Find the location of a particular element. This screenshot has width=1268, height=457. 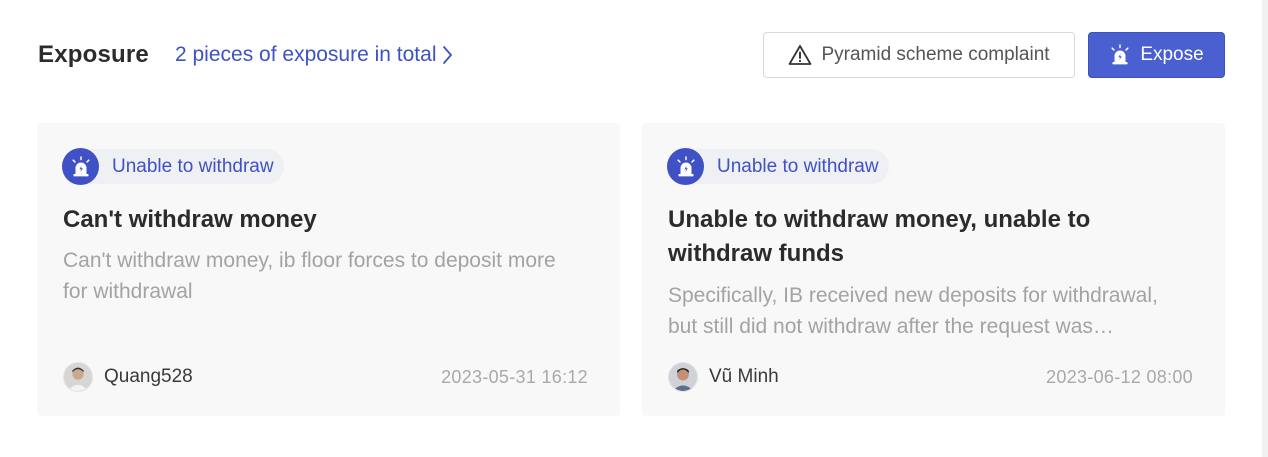

expose-button: Expose is located at coordinates (1156, 55).